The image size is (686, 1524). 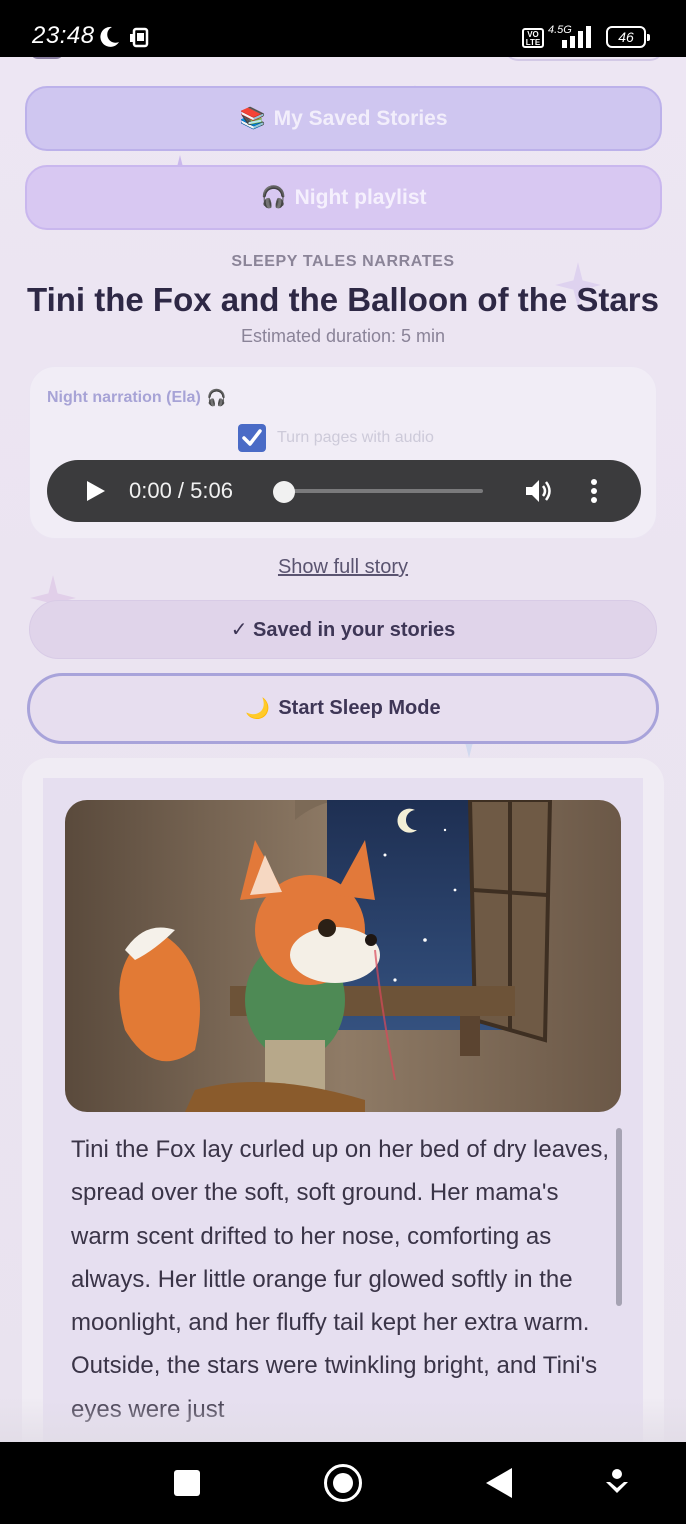 What do you see at coordinates (539, 491) in the screenshot?
I see `volume-icon` at bounding box center [539, 491].